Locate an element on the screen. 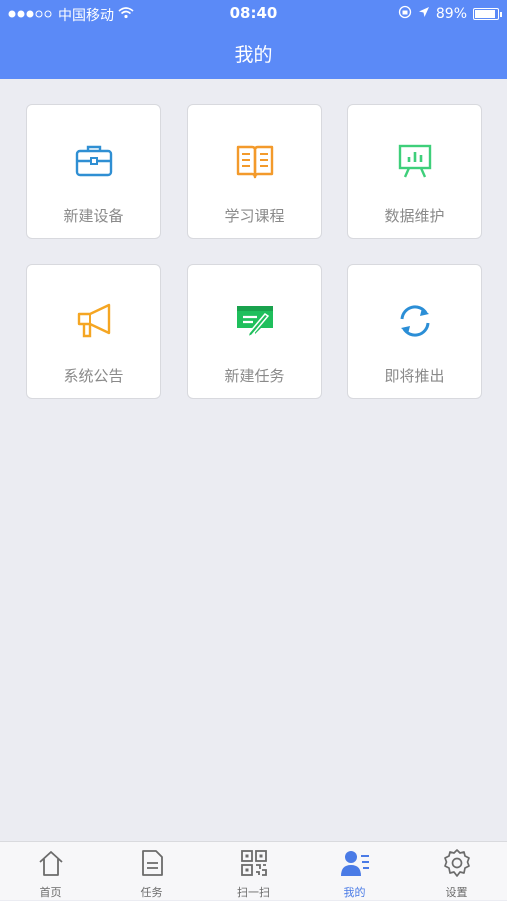 Image resolution: width=507 pixels, height=901 pixels. menu-item-label: 新建设备 is located at coordinates (93, 216).